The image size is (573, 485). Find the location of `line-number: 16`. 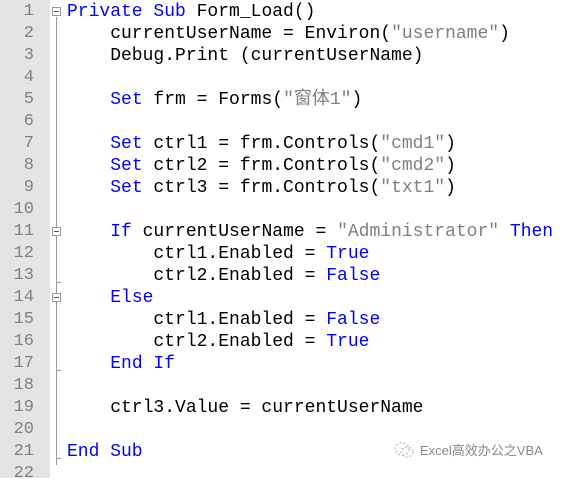

line-number: 16 is located at coordinates (23, 341).